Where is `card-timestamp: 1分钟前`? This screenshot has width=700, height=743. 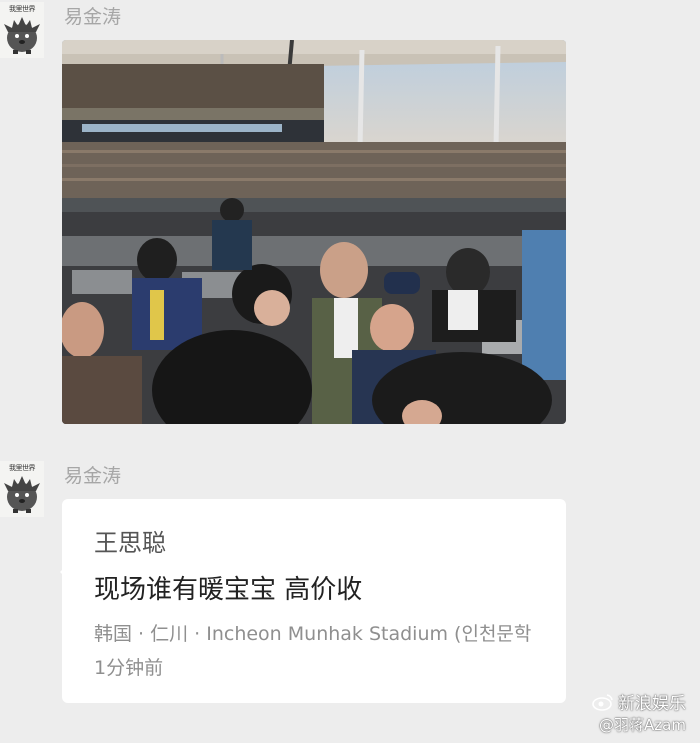 card-timestamp: 1分钟前 is located at coordinates (129, 668).